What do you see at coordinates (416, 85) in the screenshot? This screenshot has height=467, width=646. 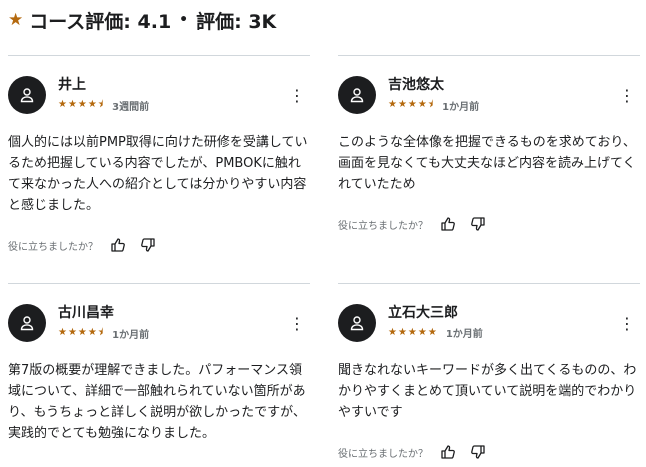 I see `reviewer-name: 吉池悠太` at bounding box center [416, 85].